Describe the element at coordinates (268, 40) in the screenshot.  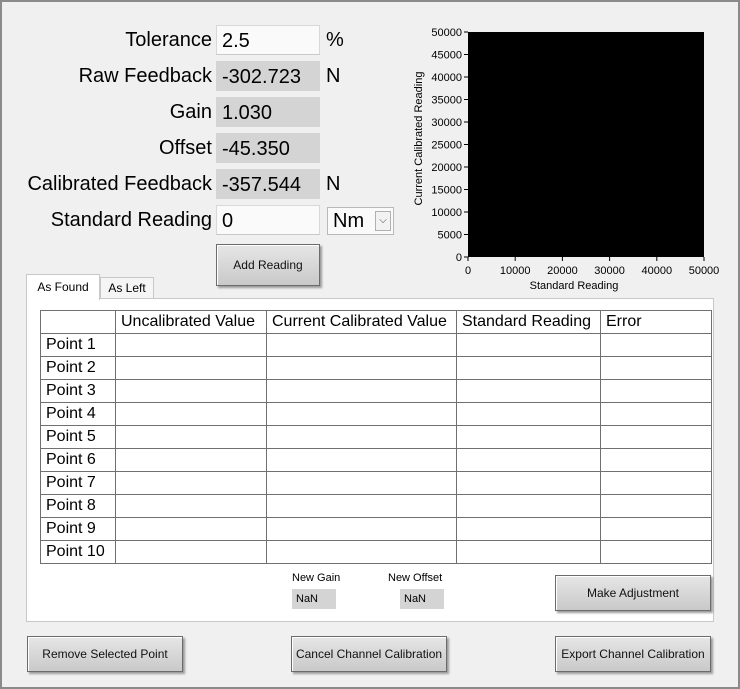
I see `tolerance-input: 2.5` at that location.